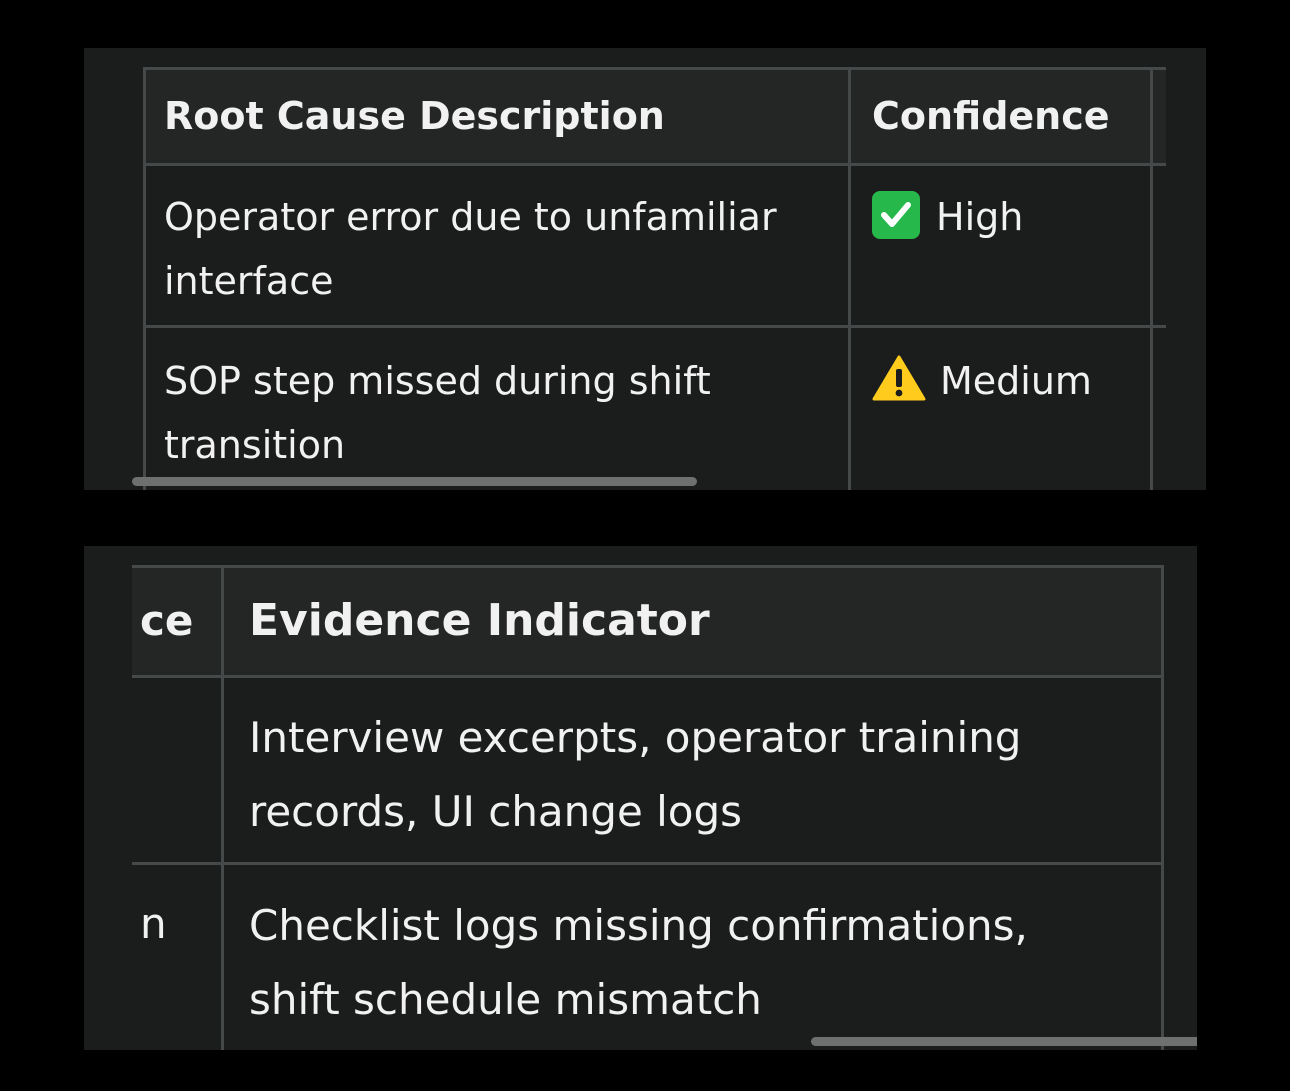 This screenshot has height=1091, width=1290. Describe the element at coordinates (153, 923) in the screenshot. I see `partial-text: n` at that location.